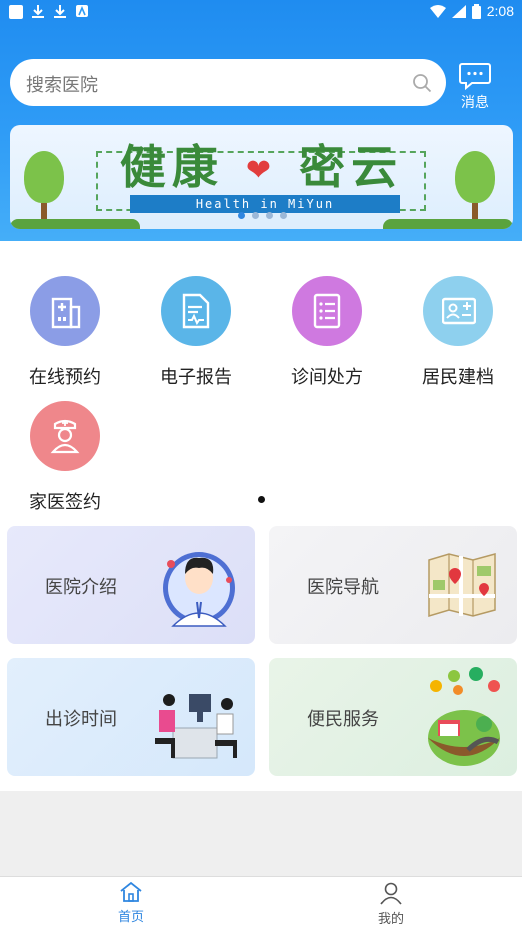 Image resolution: width=522 pixels, height=928 pixels. Describe the element at coordinates (261, 170) in the screenshot. I see `heart-icon: ❤` at that location.